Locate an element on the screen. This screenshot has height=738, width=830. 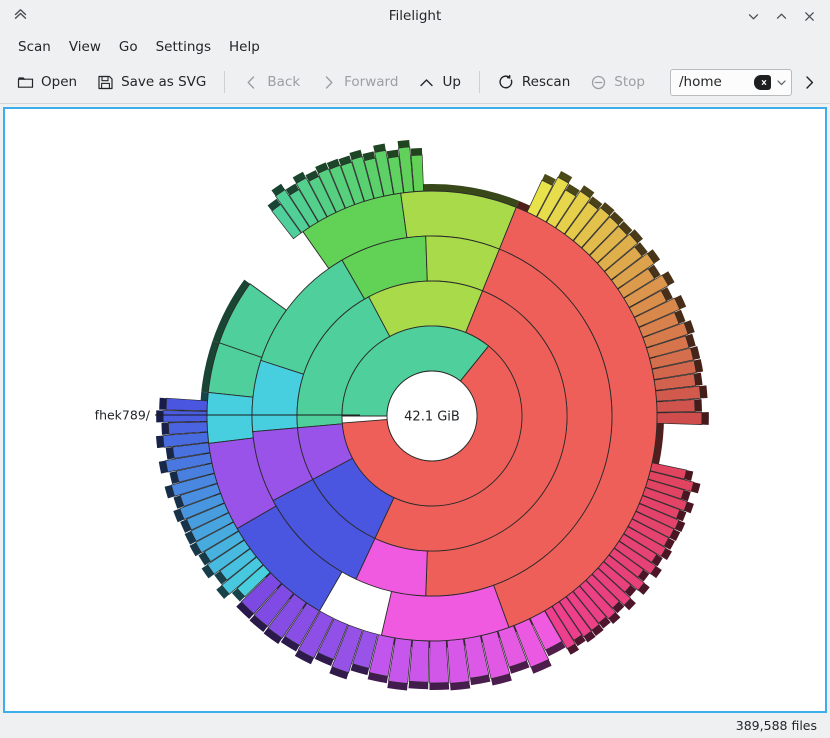
chevron-left-icon is located at coordinates (251, 82).